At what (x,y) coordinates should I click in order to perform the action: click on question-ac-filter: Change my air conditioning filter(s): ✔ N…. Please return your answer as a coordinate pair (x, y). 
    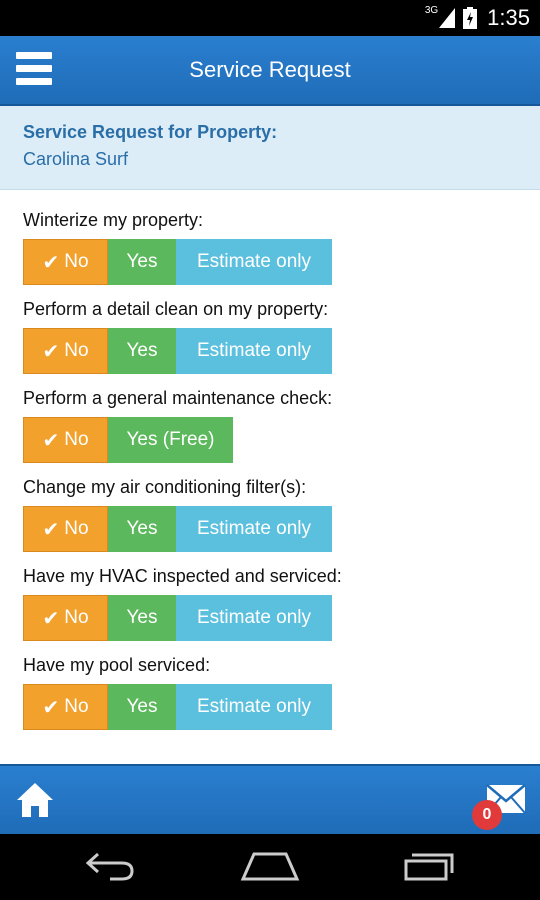
    Looking at the image, I should click on (270, 514).